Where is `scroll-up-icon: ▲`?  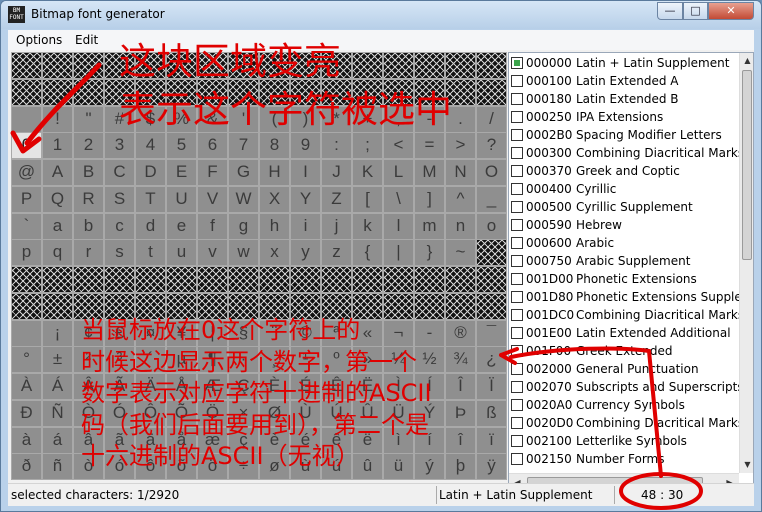 scroll-up-icon: ▲ is located at coordinates (746, 60).